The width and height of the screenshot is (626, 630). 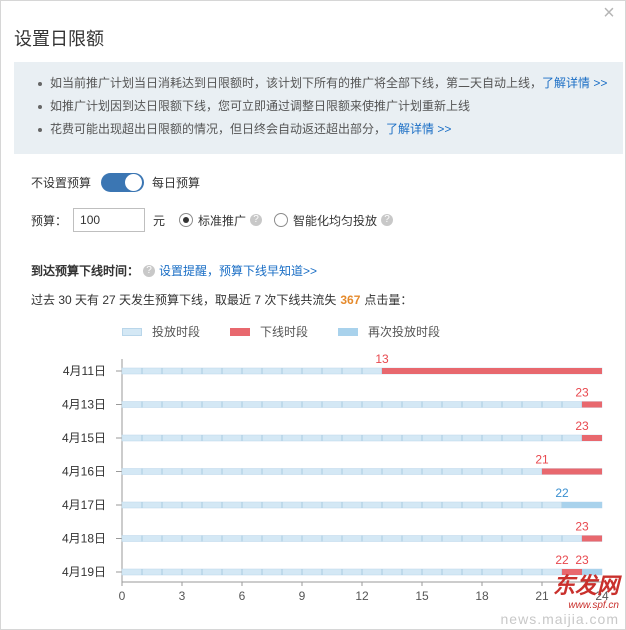 What do you see at coordinates (582, 505) in the screenshot?
I see `redelivery-segment` at bounding box center [582, 505].